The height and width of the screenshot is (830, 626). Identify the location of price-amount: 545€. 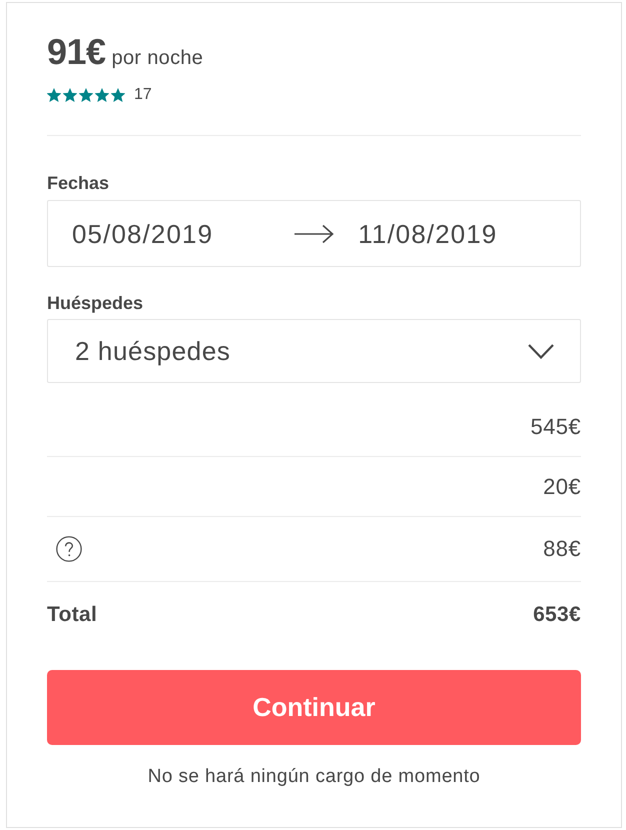
(555, 427).